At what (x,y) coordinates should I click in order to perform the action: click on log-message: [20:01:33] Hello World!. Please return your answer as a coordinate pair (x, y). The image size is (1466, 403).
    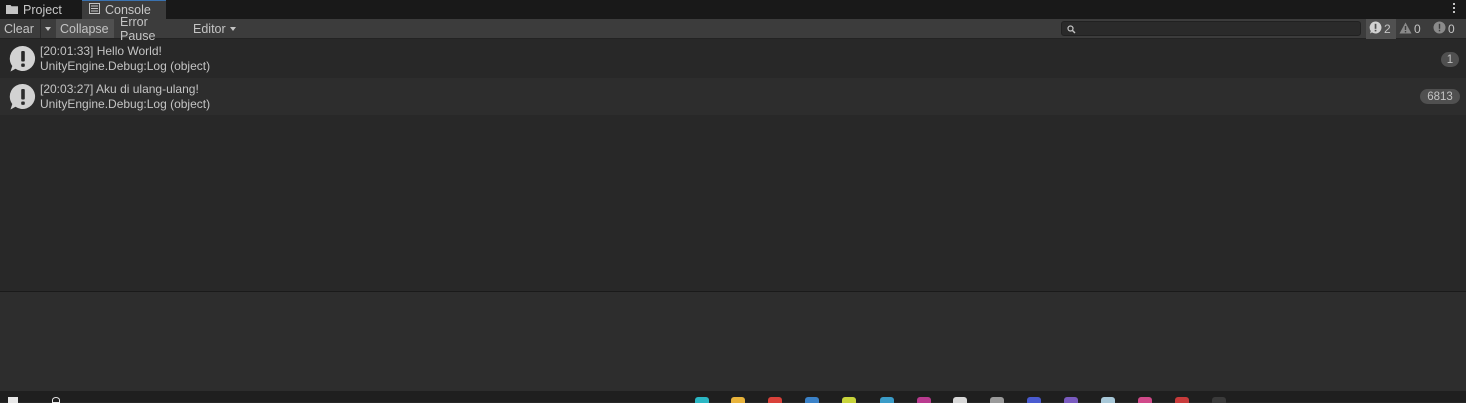
    Looking at the image, I should click on (101, 51).